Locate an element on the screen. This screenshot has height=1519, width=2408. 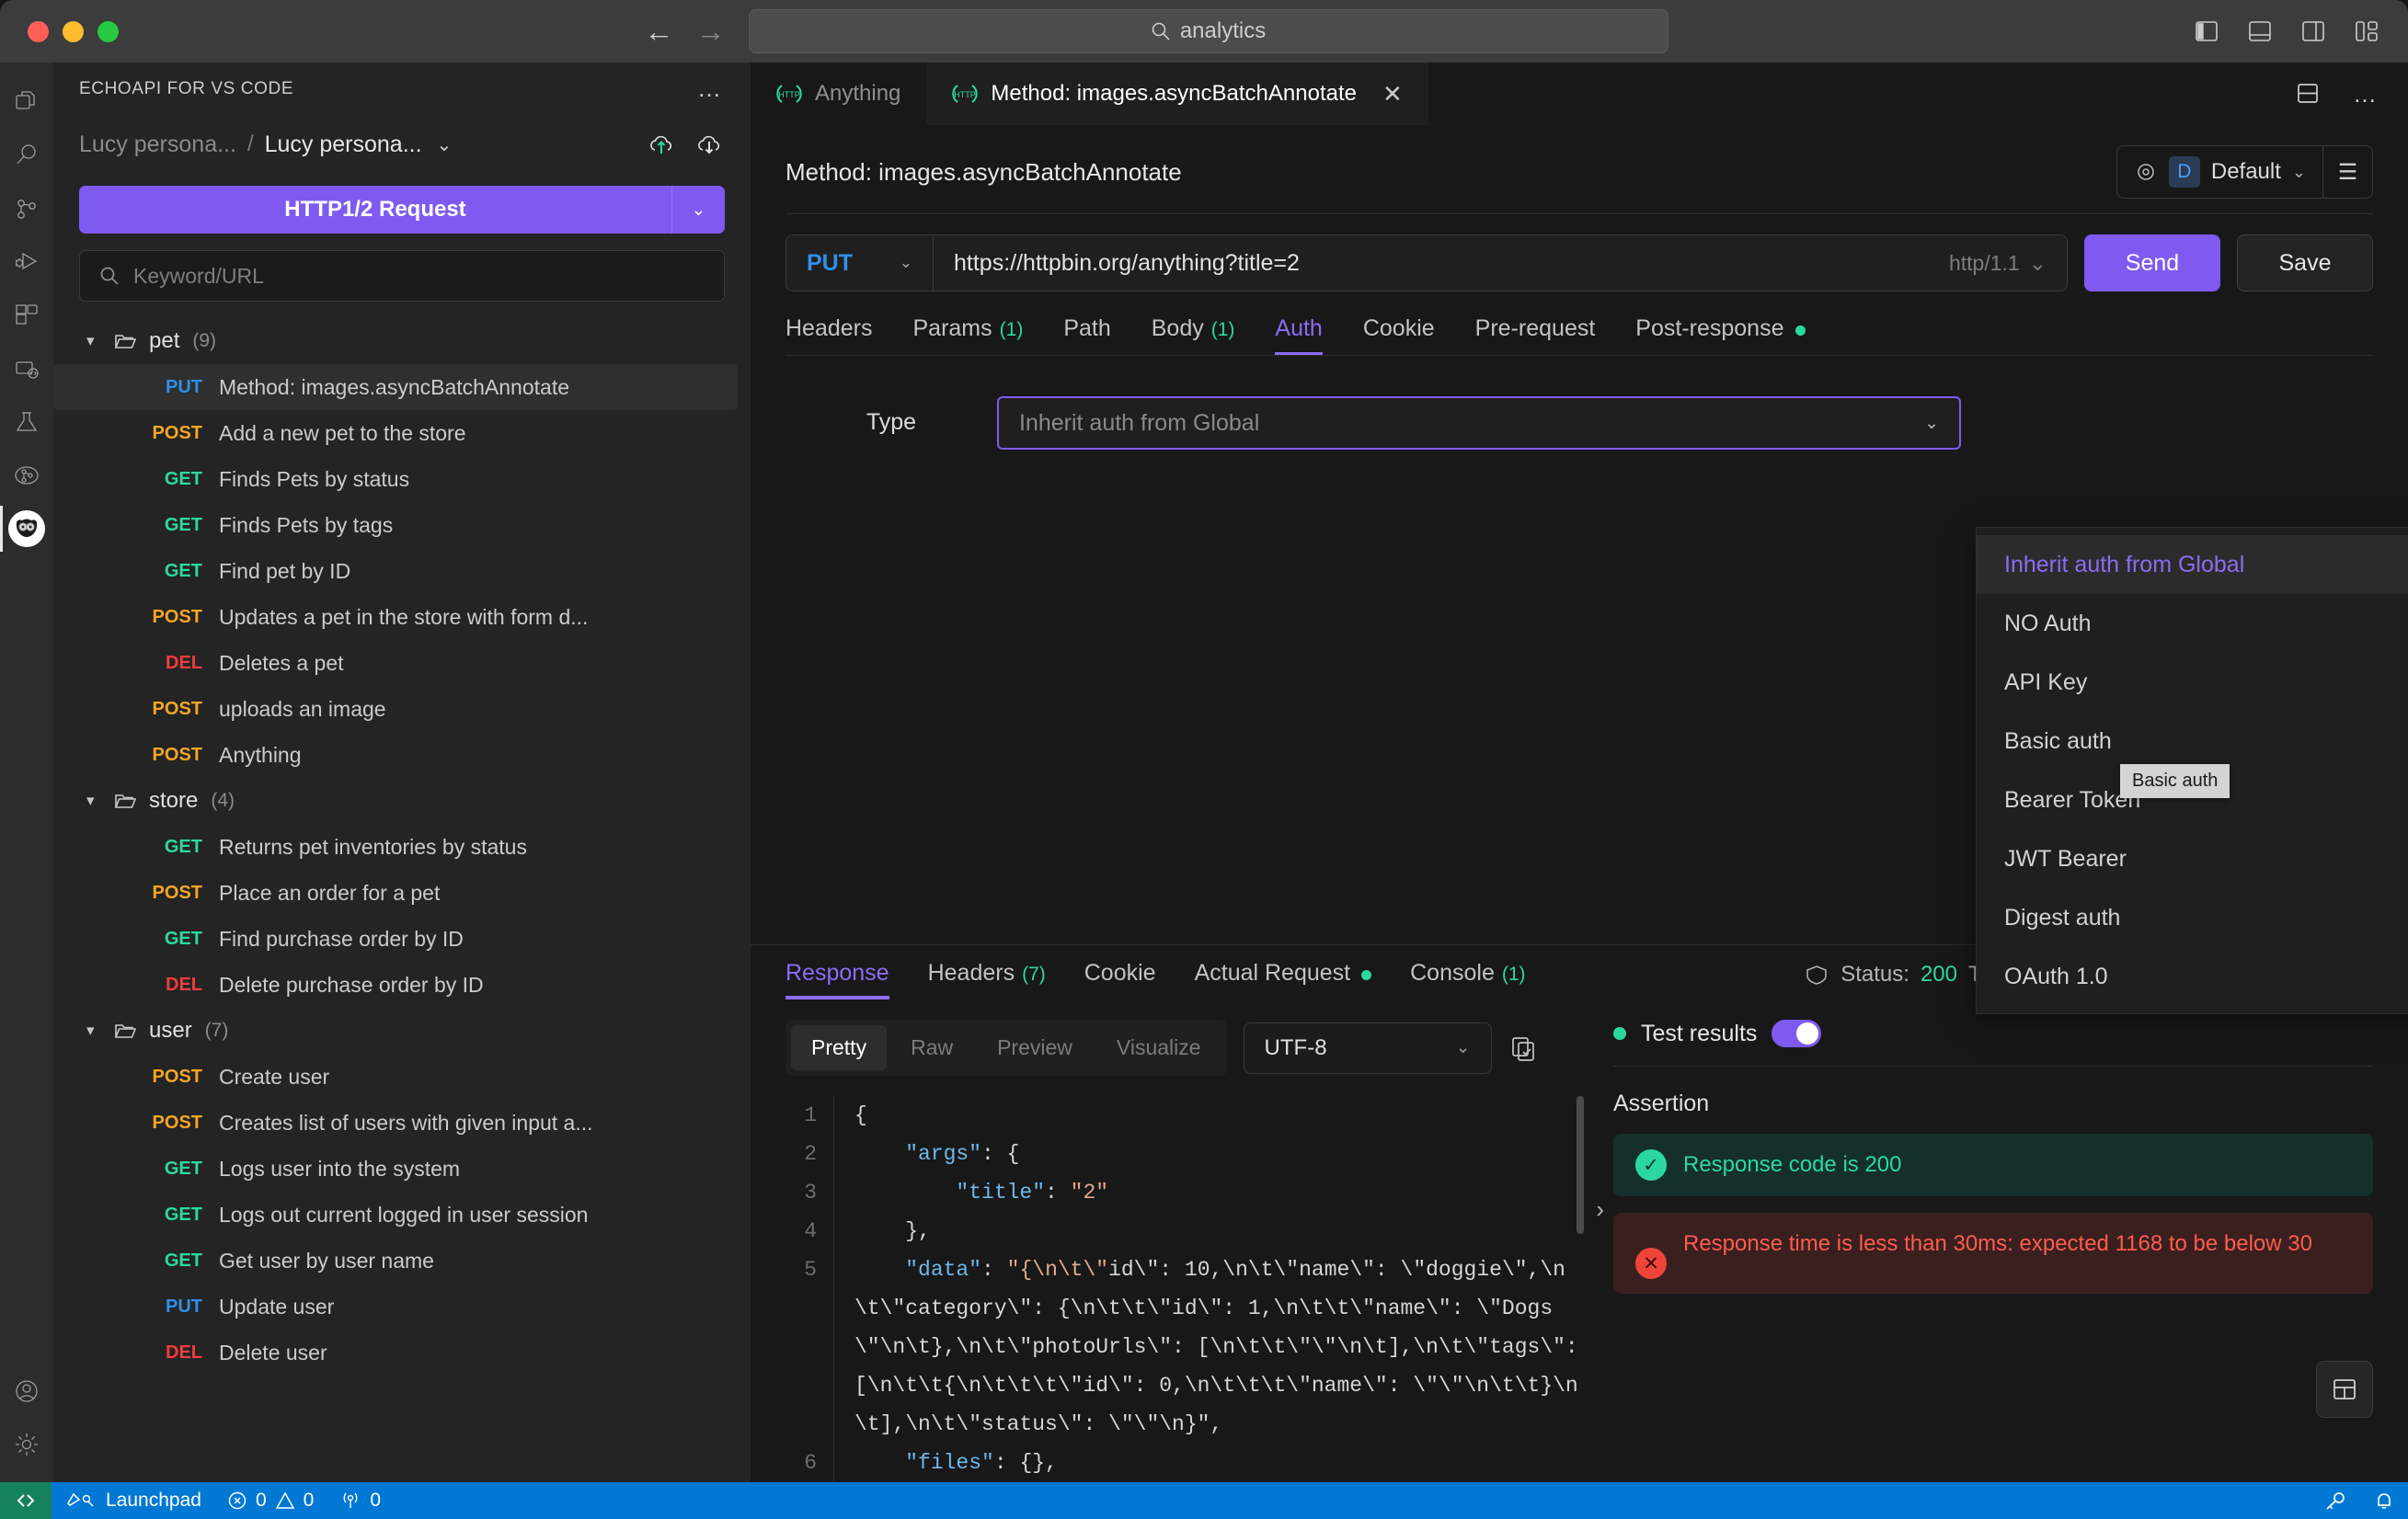
request-tab-post-response: Post-response is located at coordinates (1720, 335).